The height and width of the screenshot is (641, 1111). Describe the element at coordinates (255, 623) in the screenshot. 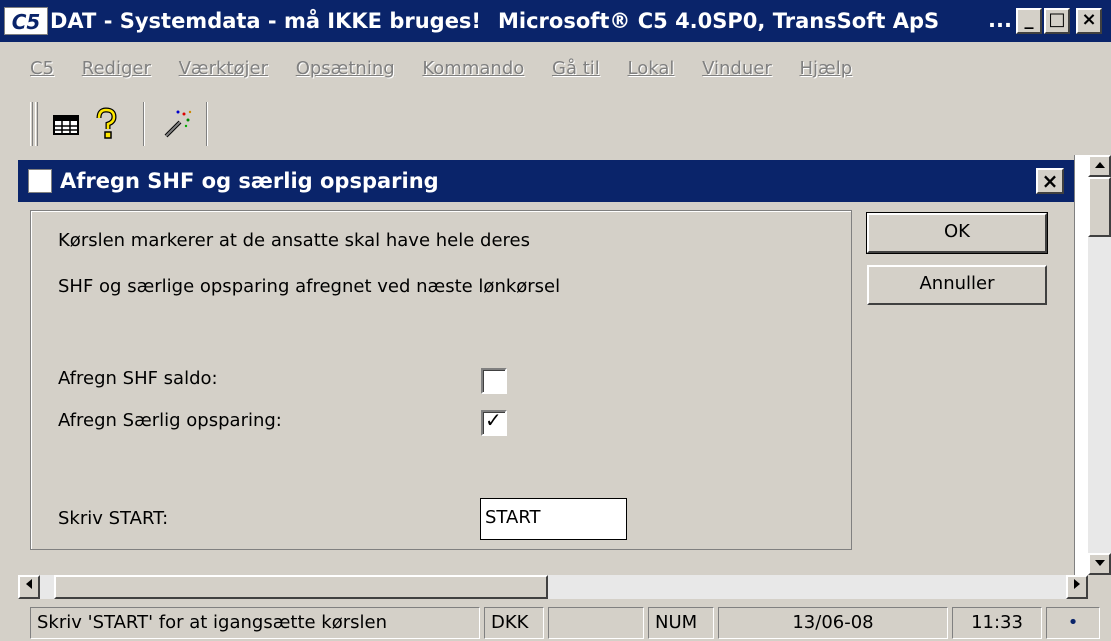

I see `status-message: Skriv 'START' for at igangsætte kørslen` at that location.